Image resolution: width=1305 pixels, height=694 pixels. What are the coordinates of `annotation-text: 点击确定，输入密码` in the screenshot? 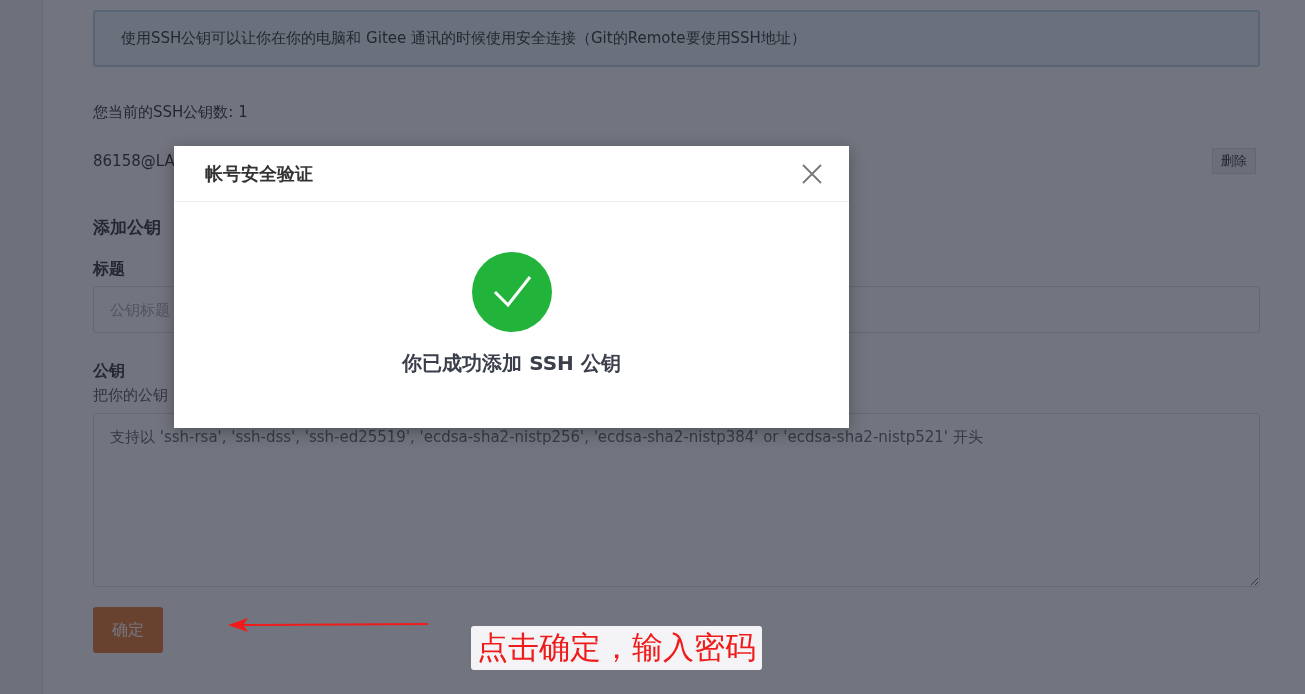 It's located at (616, 648).